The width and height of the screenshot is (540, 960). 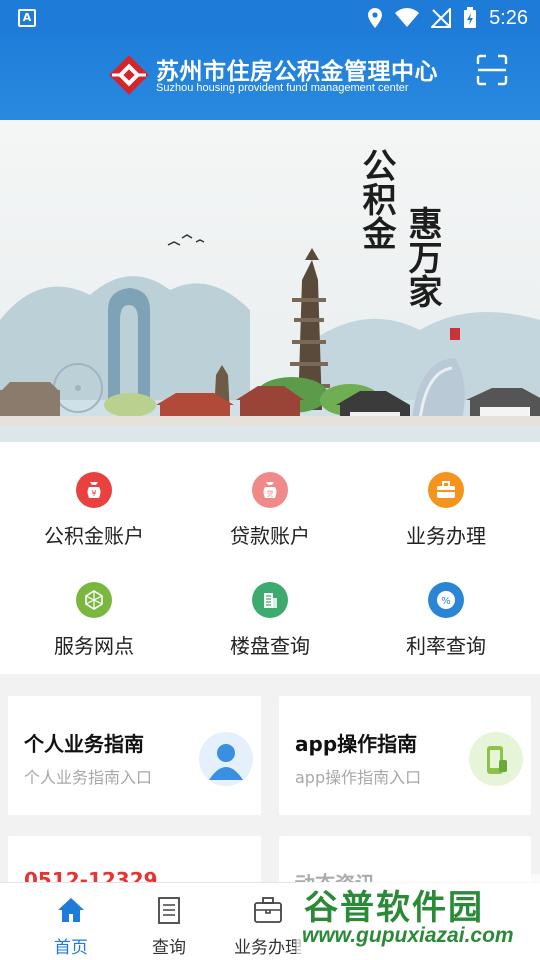 I want to click on building-icon, so click(x=270, y=600).